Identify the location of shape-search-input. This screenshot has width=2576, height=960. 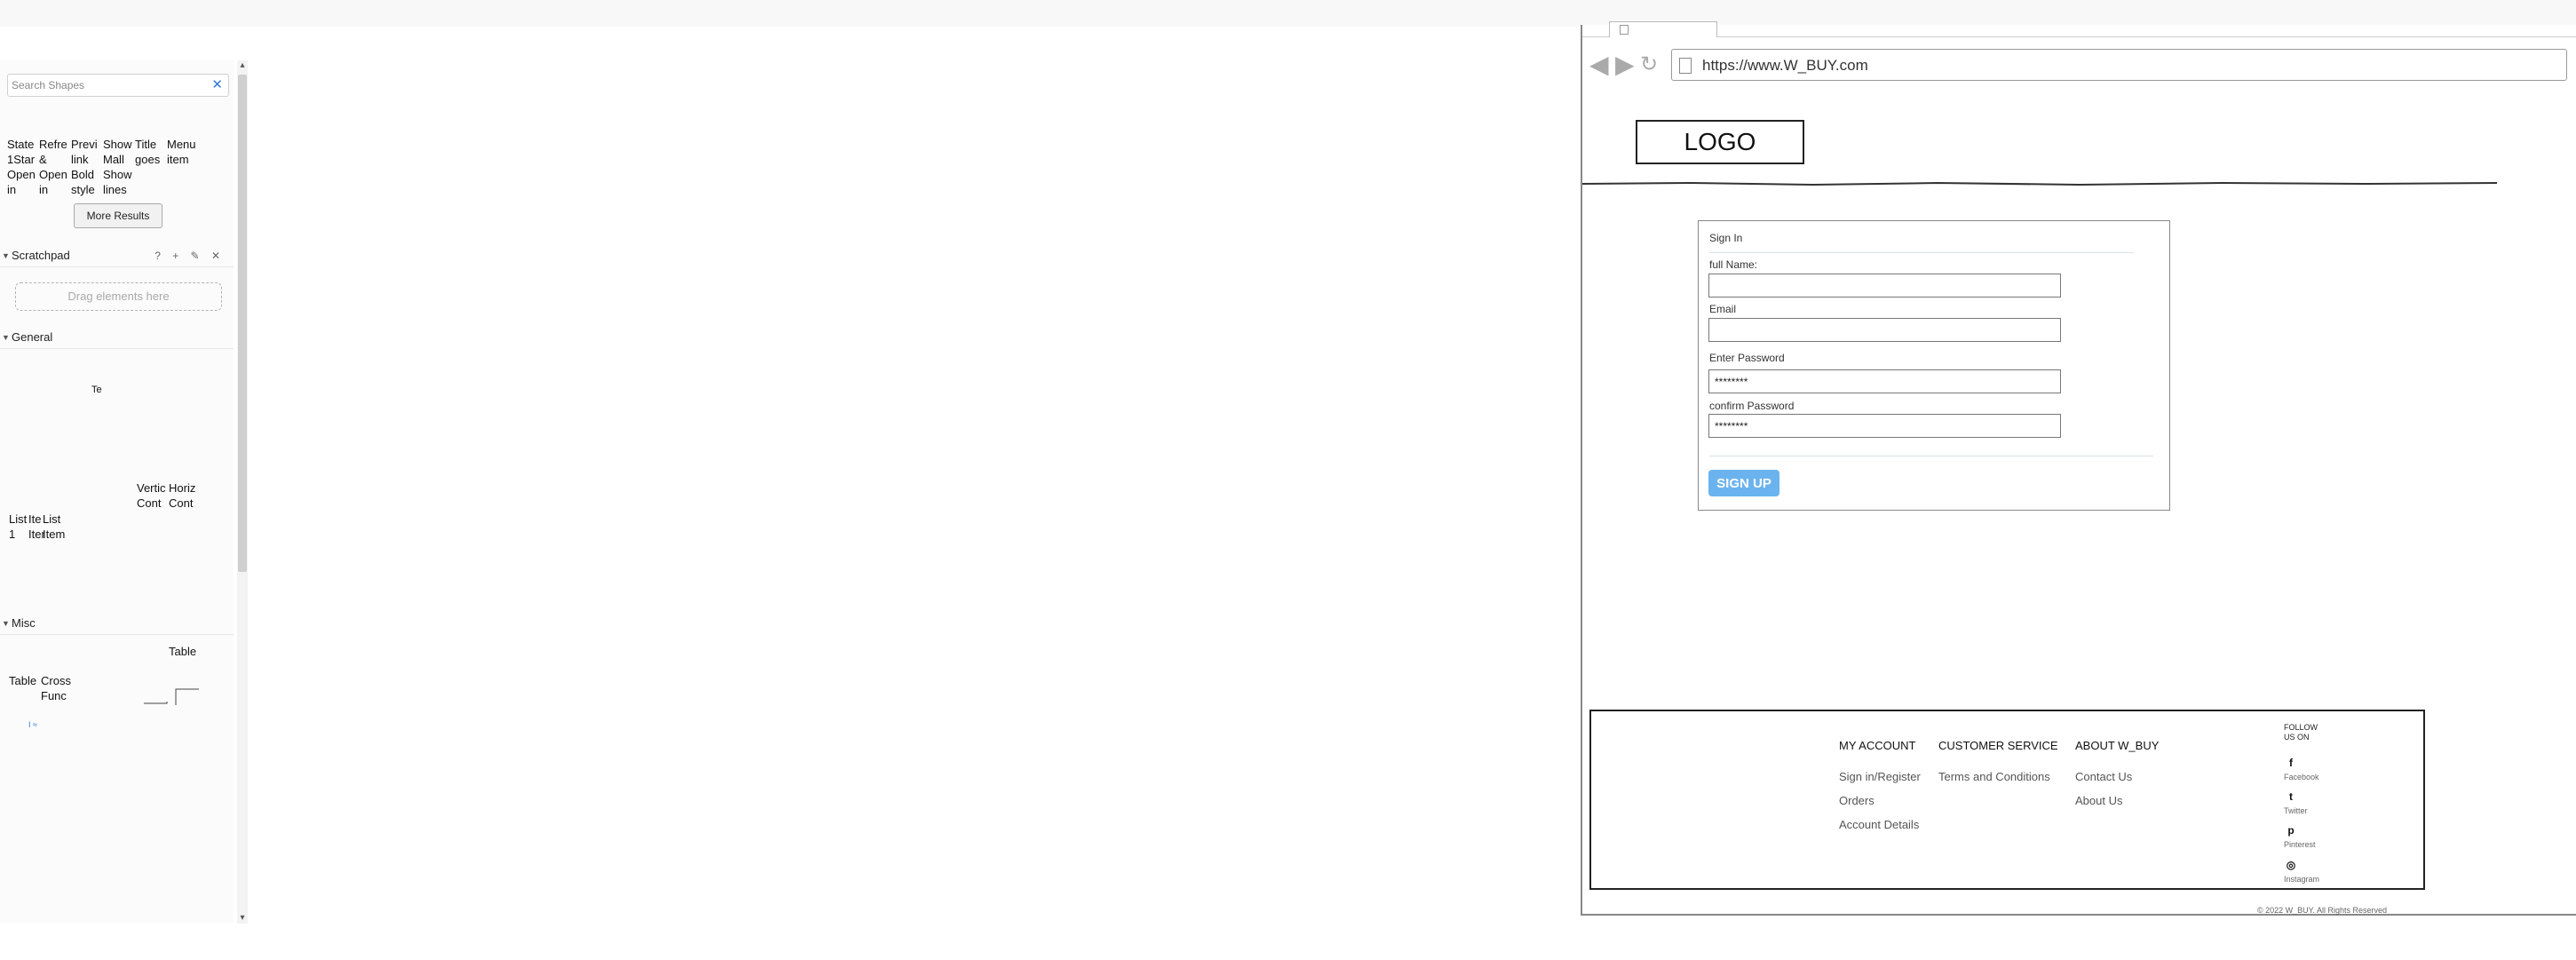
(110, 85).